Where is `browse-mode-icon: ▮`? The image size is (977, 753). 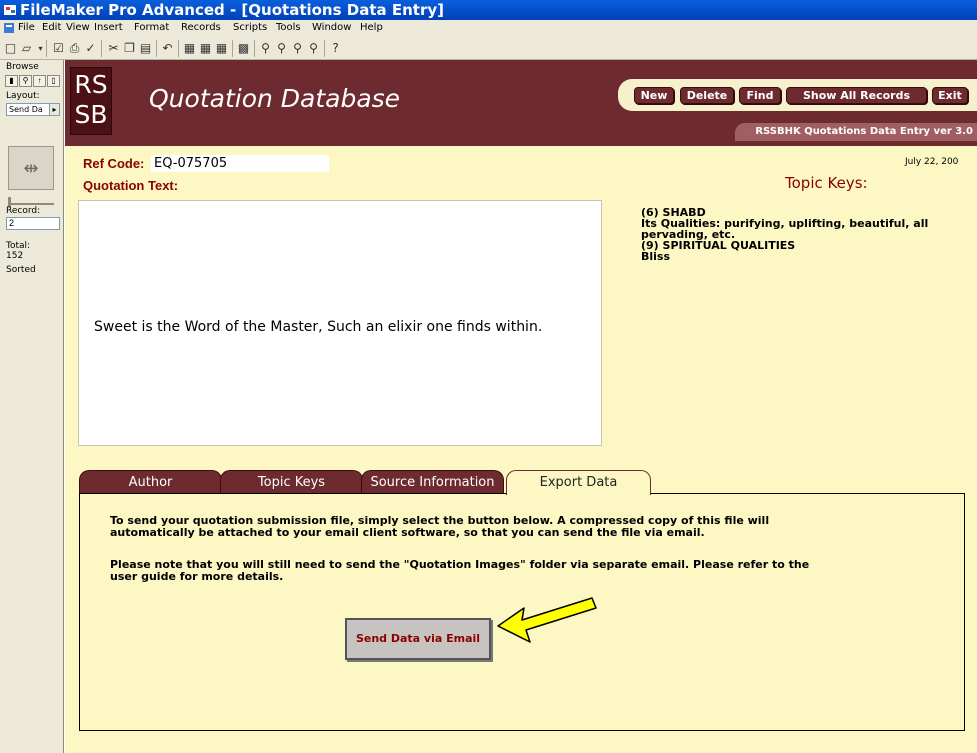
browse-mode-icon: ▮ is located at coordinates (11, 81).